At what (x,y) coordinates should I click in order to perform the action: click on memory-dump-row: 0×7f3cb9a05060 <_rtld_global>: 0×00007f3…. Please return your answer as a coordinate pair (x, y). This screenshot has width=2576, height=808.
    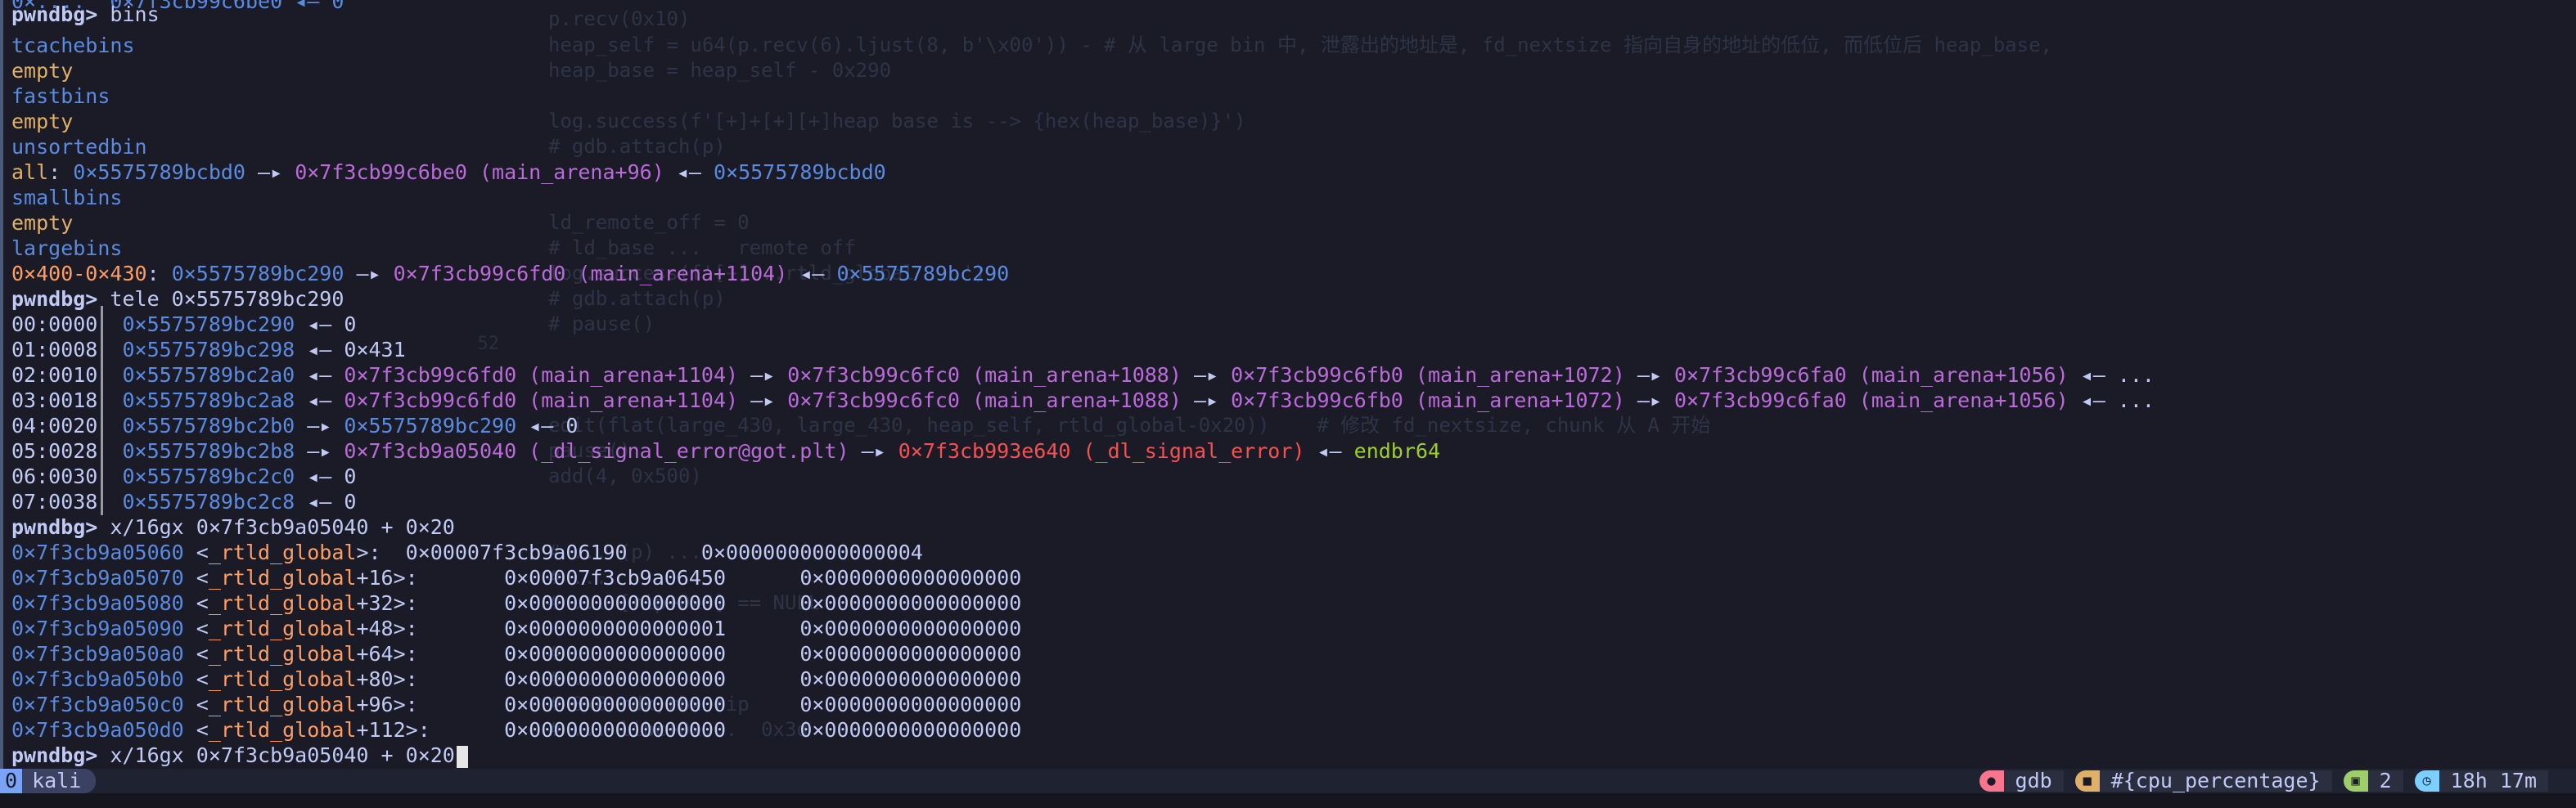
    Looking at the image, I should click on (467, 552).